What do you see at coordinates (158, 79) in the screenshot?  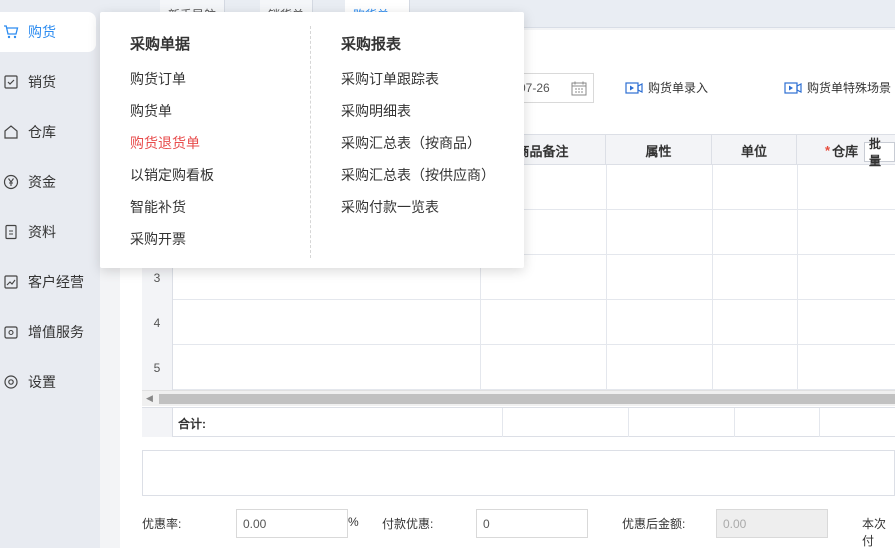 I see `menu-item-purchase-order: 购货订单` at bounding box center [158, 79].